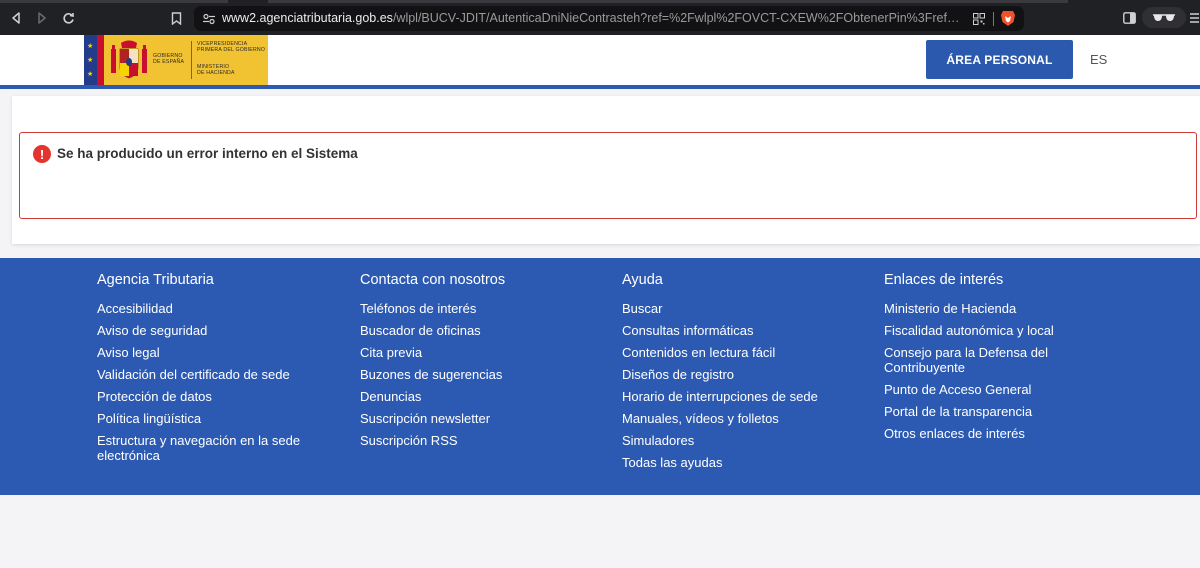 Image resolution: width=1200 pixels, height=568 pixels. I want to click on menu-icon, so click(1194, 18).